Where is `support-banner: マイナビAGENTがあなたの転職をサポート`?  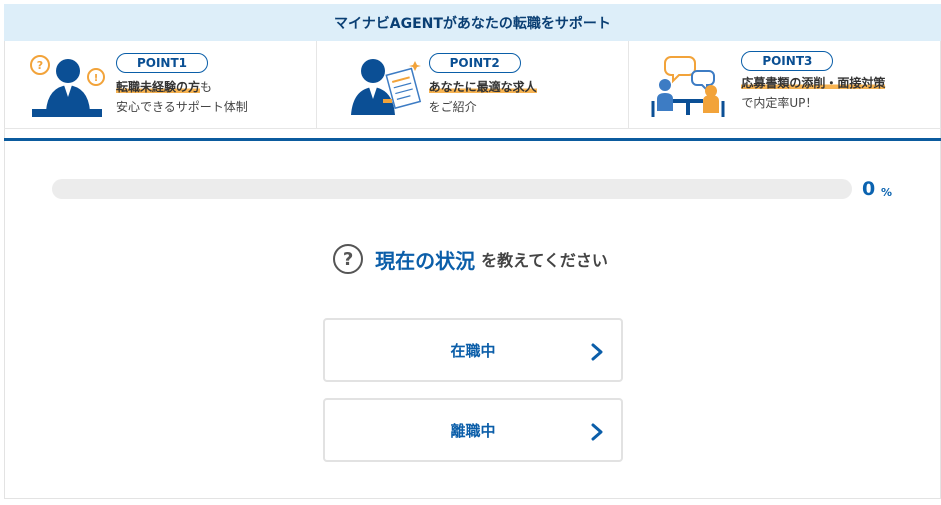 support-banner: マイナビAGENTがあなたの転職をサポート is located at coordinates (472, 22).